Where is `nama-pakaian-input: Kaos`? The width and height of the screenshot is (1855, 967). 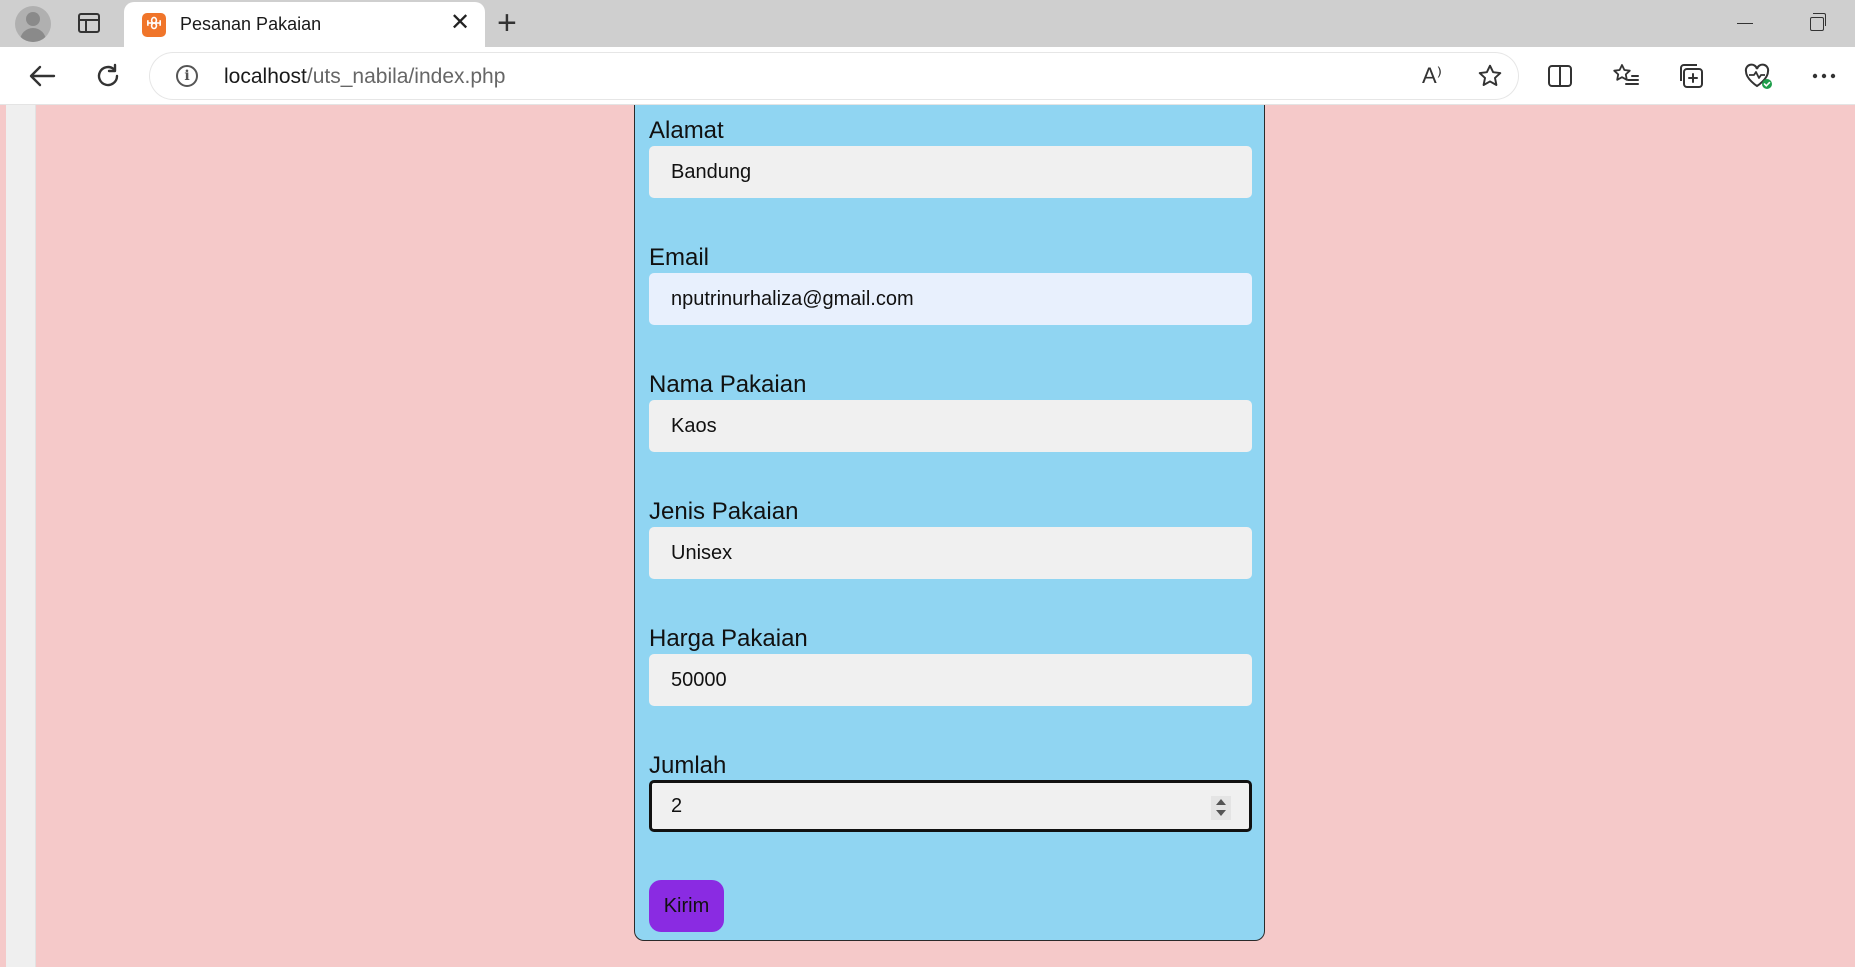 nama-pakaian-input: Kaos is located at coordinates (950, 426).